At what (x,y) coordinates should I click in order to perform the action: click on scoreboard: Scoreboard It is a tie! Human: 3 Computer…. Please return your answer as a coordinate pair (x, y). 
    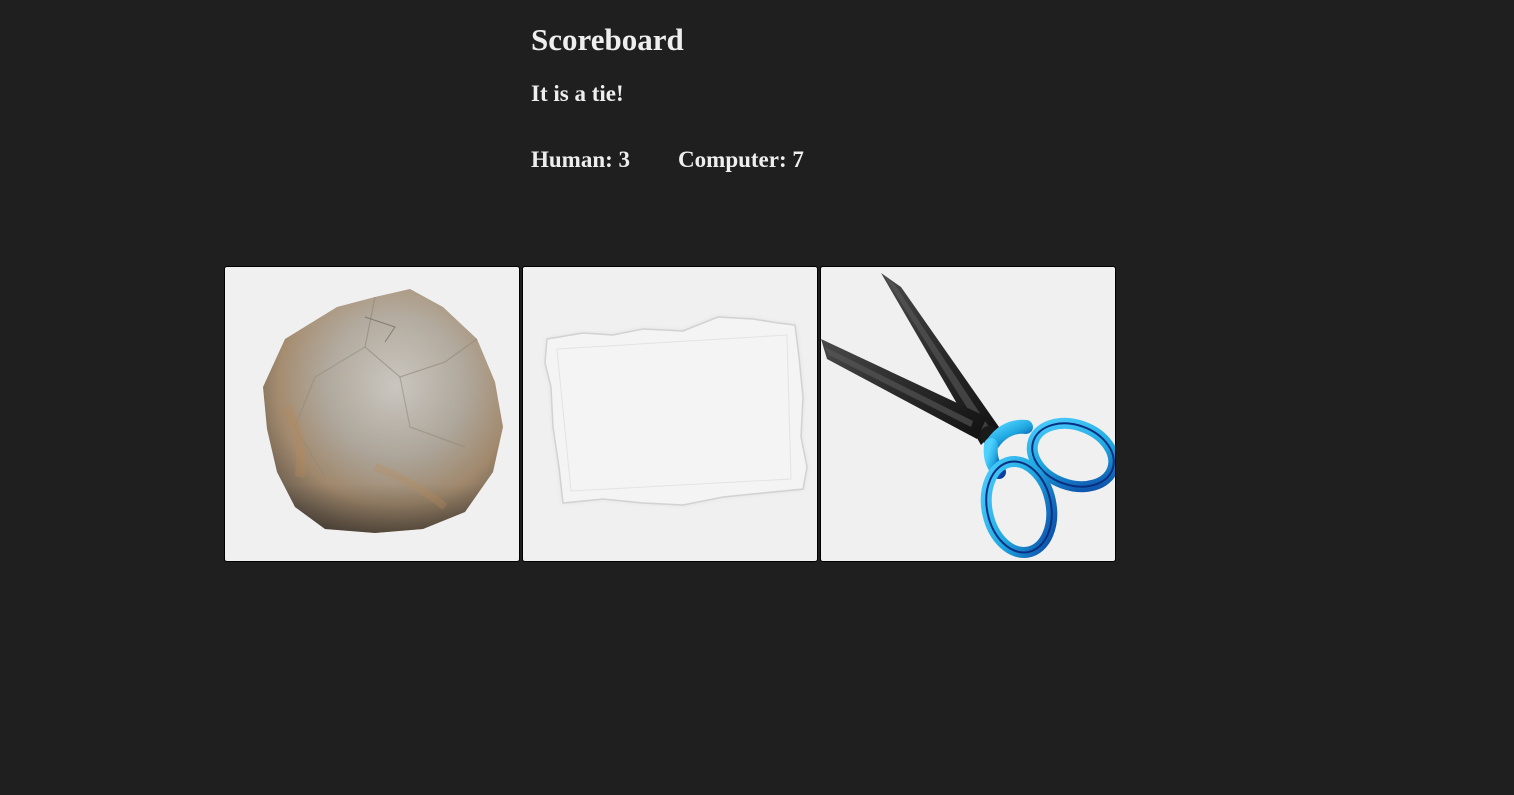
    Looking at the image, I should click on (667, 96).